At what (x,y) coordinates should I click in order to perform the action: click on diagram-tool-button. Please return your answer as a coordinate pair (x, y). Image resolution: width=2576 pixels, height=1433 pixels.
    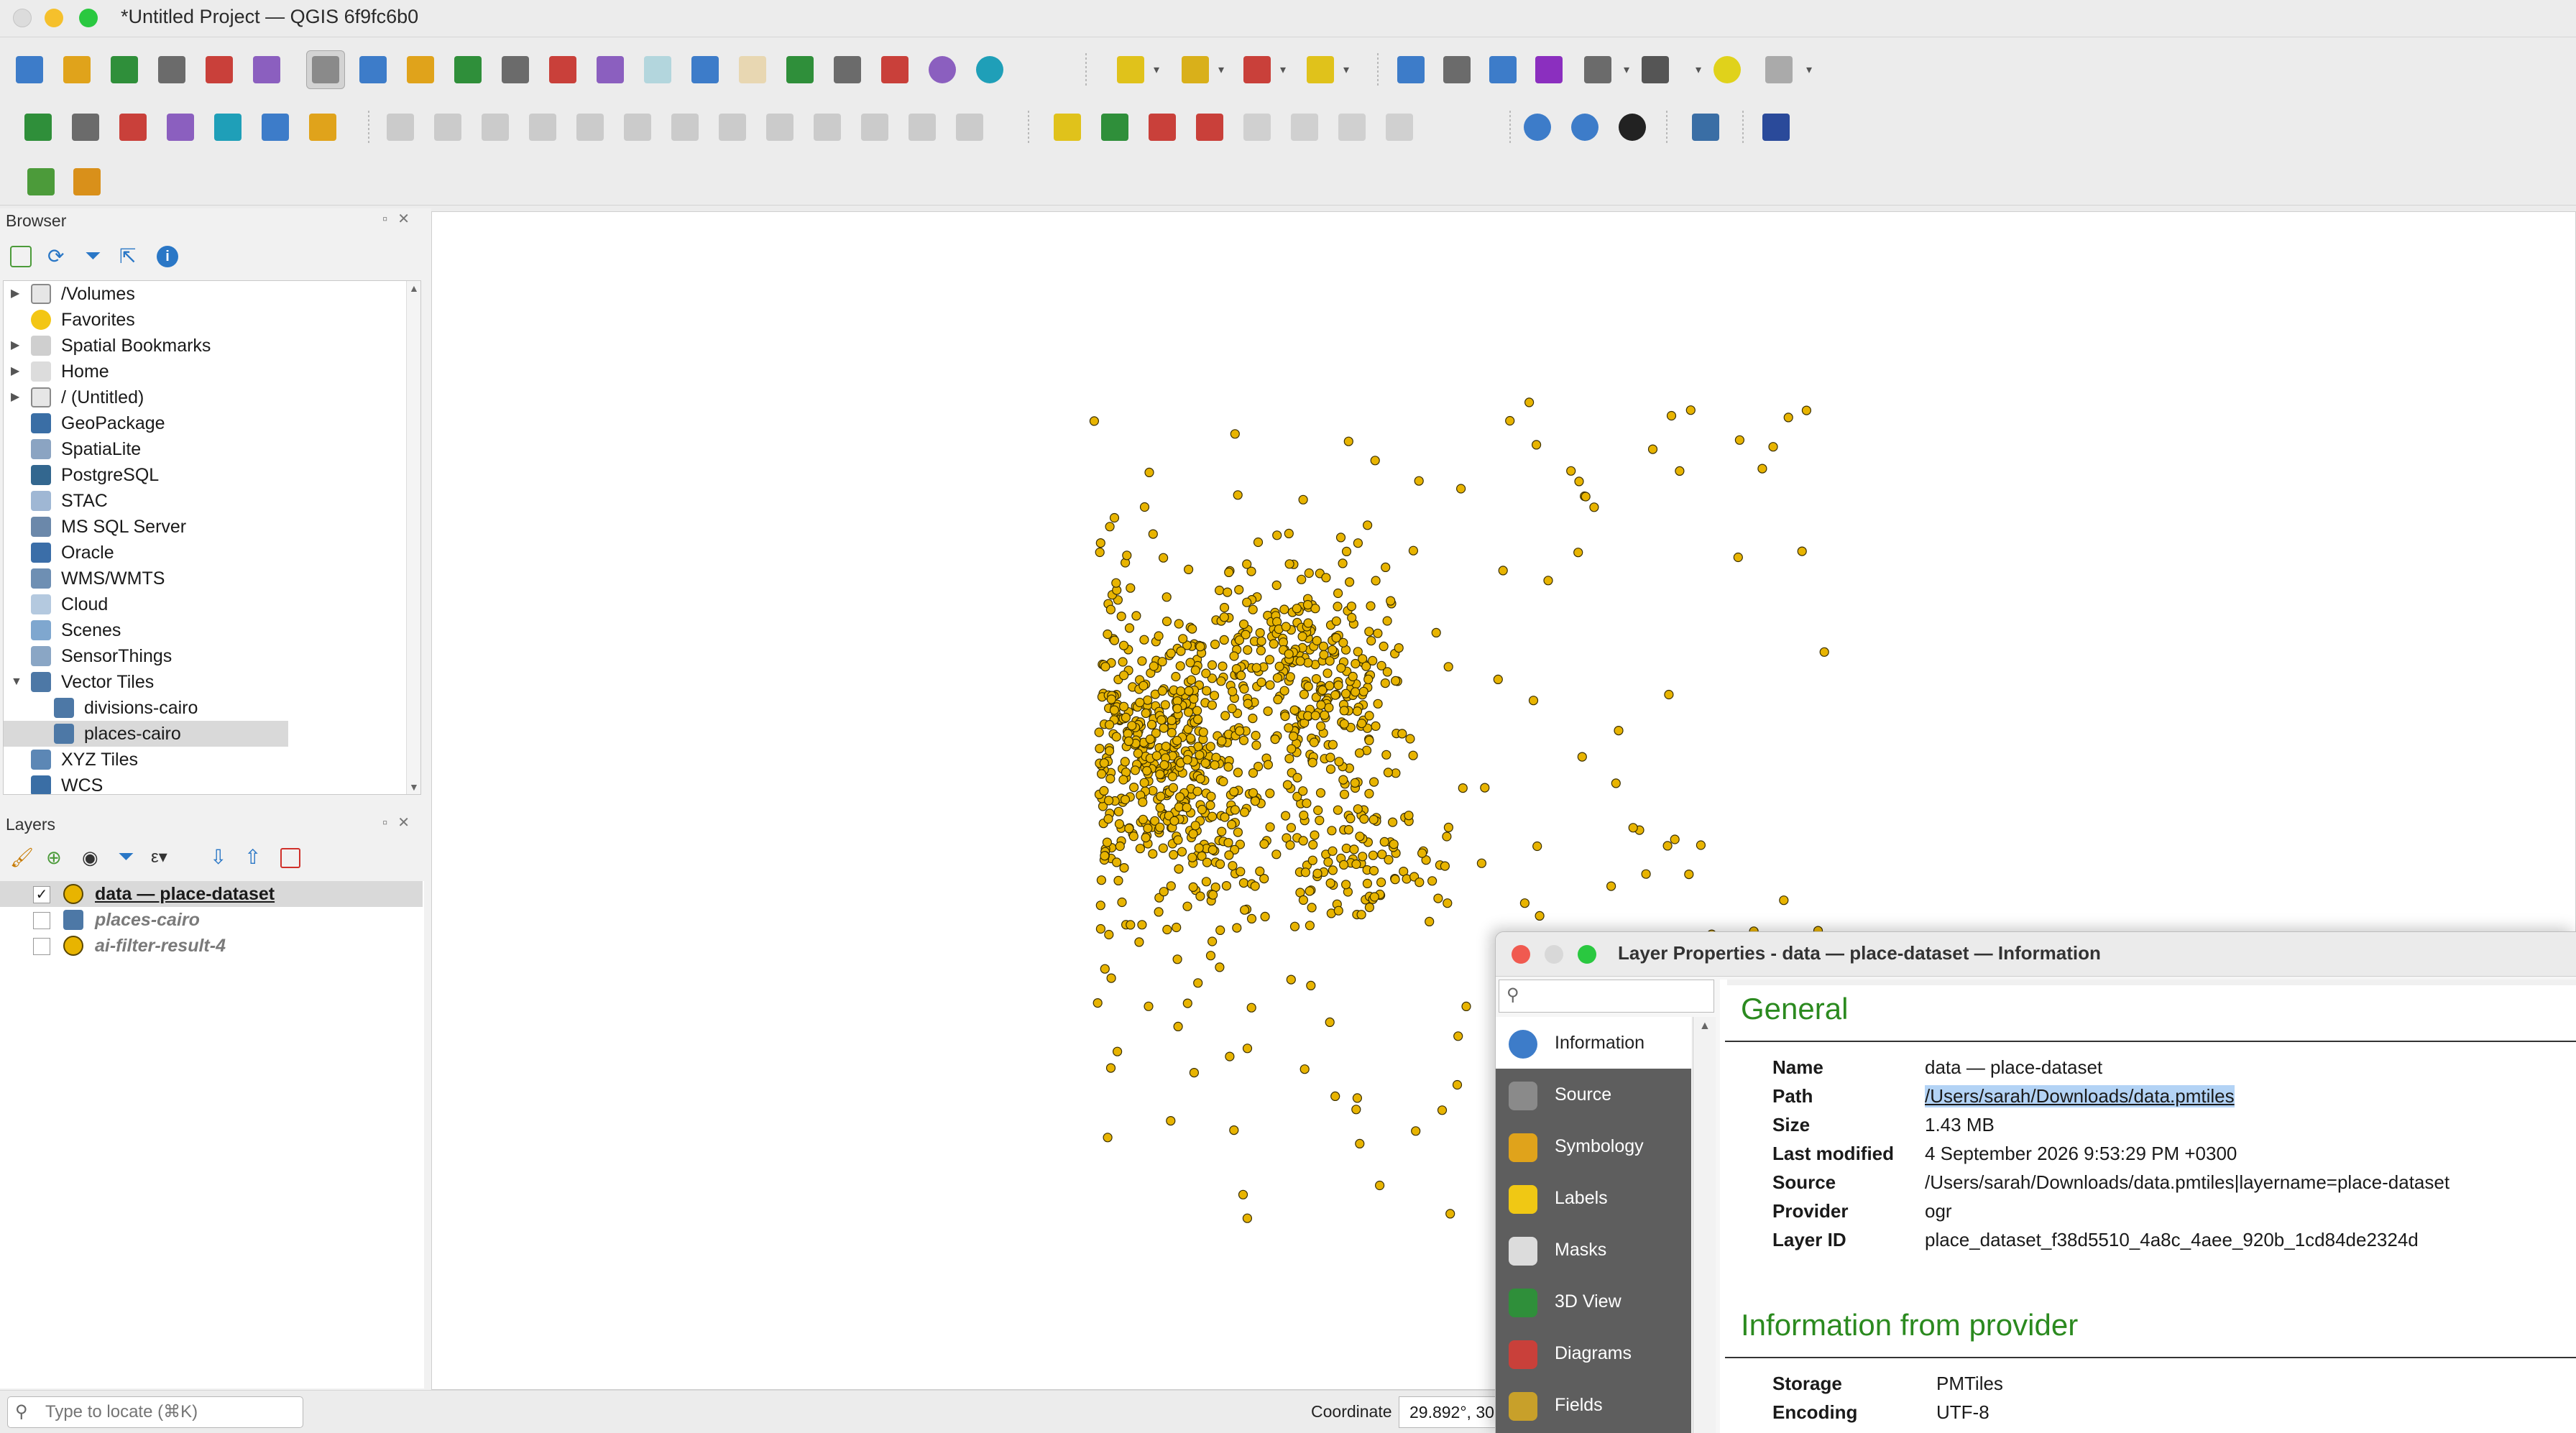
    Looking at the image, I should click on (1114, 127).